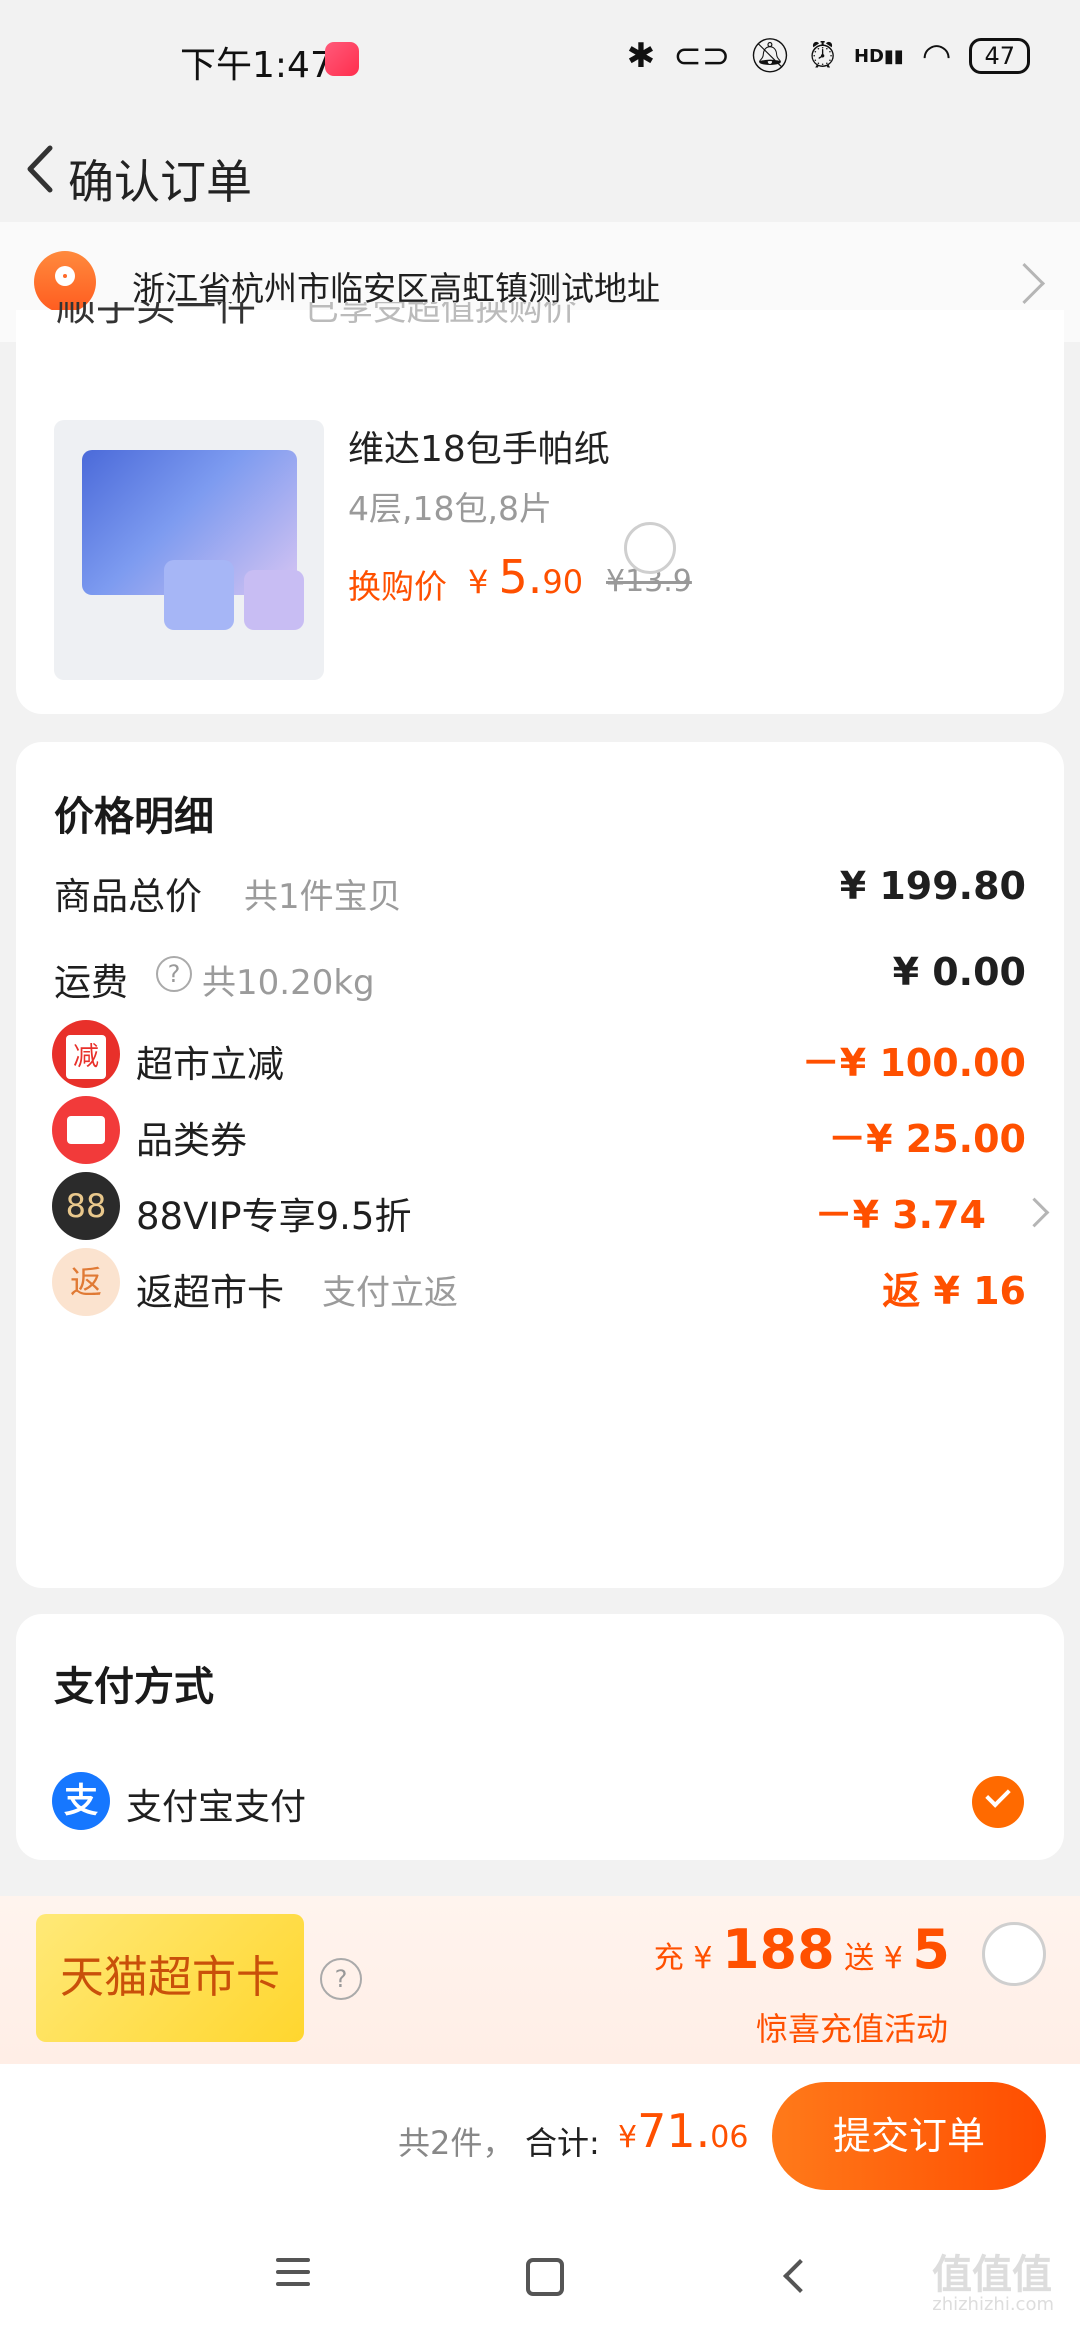  I want to click on cashback-sub: 支付立返, so click(390, 1293).